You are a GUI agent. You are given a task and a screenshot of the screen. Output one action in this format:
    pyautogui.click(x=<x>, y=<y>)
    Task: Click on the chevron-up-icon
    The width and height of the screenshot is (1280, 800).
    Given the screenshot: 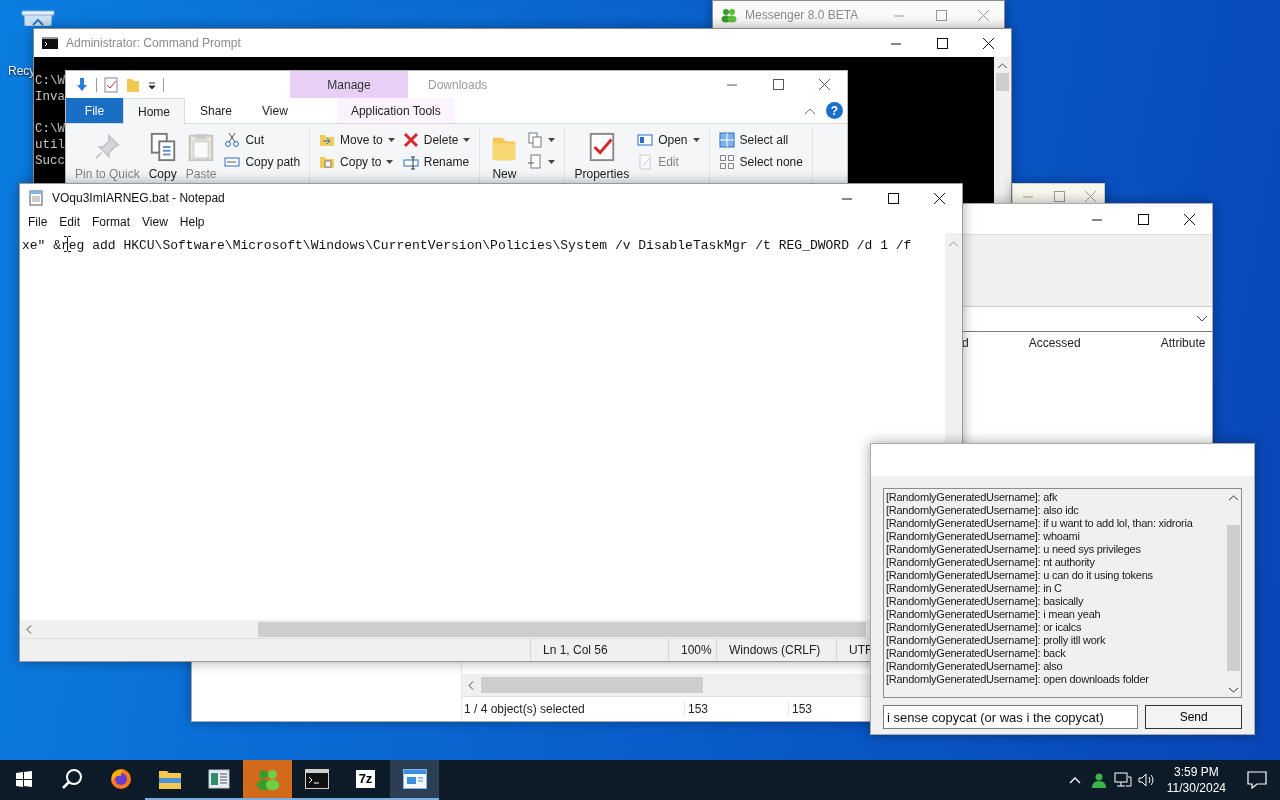 What is the action you would take?
    pyautogui.click(x=1074, y=780)
    